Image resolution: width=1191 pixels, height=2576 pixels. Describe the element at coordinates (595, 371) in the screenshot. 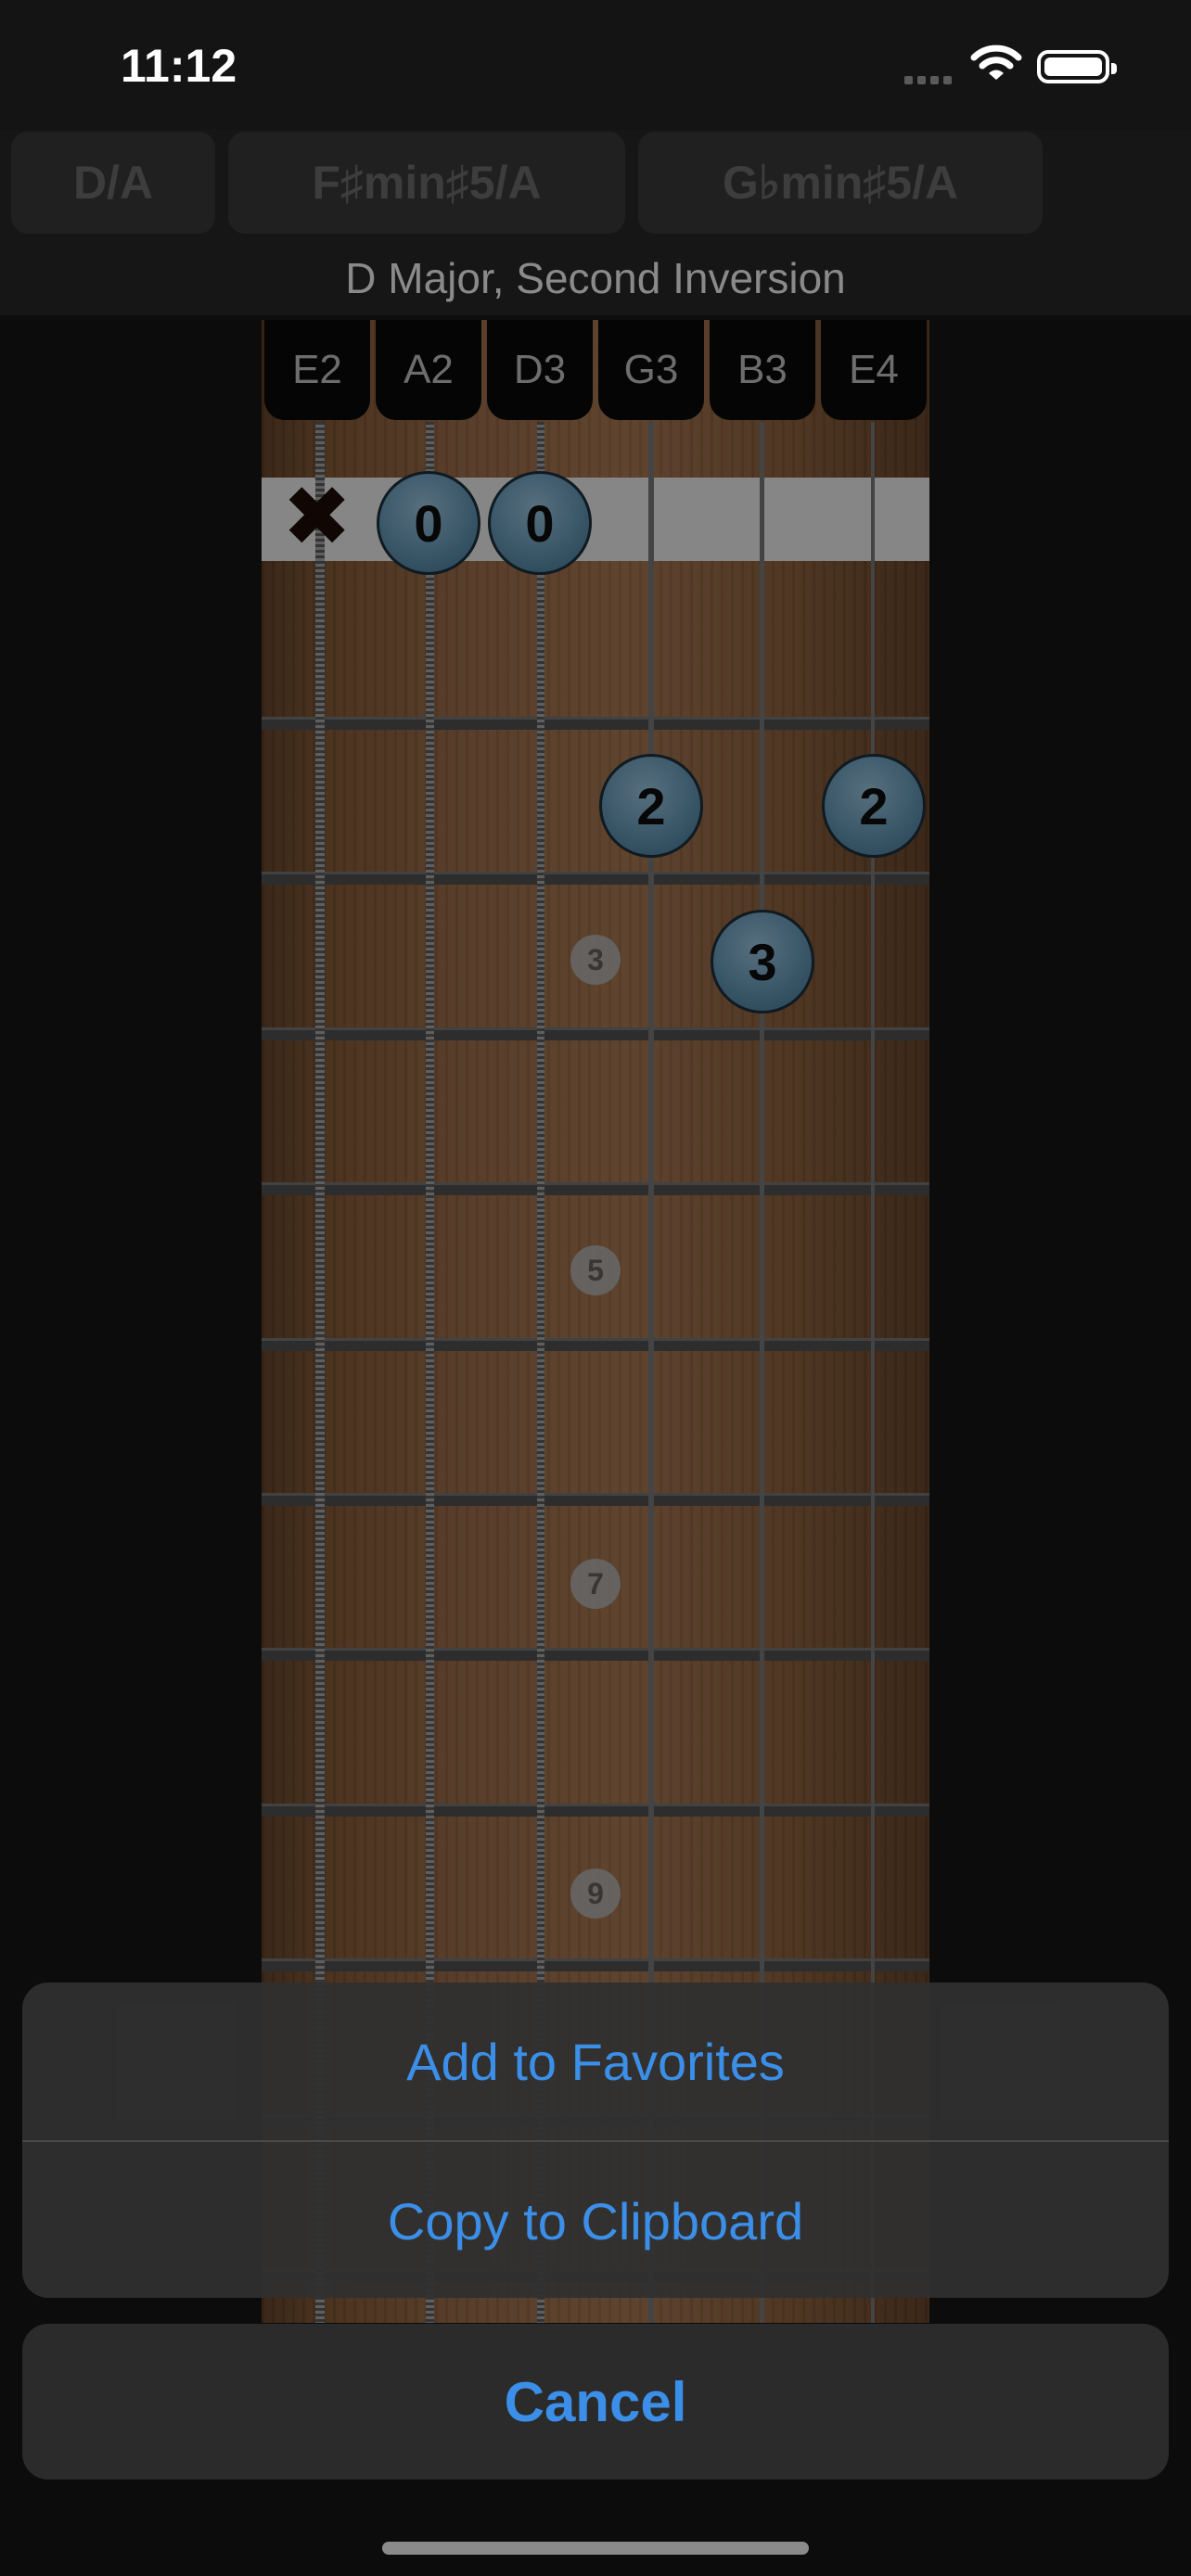

I see `string-labels: E2 A2 D3 G3 B3 E4` at that location.